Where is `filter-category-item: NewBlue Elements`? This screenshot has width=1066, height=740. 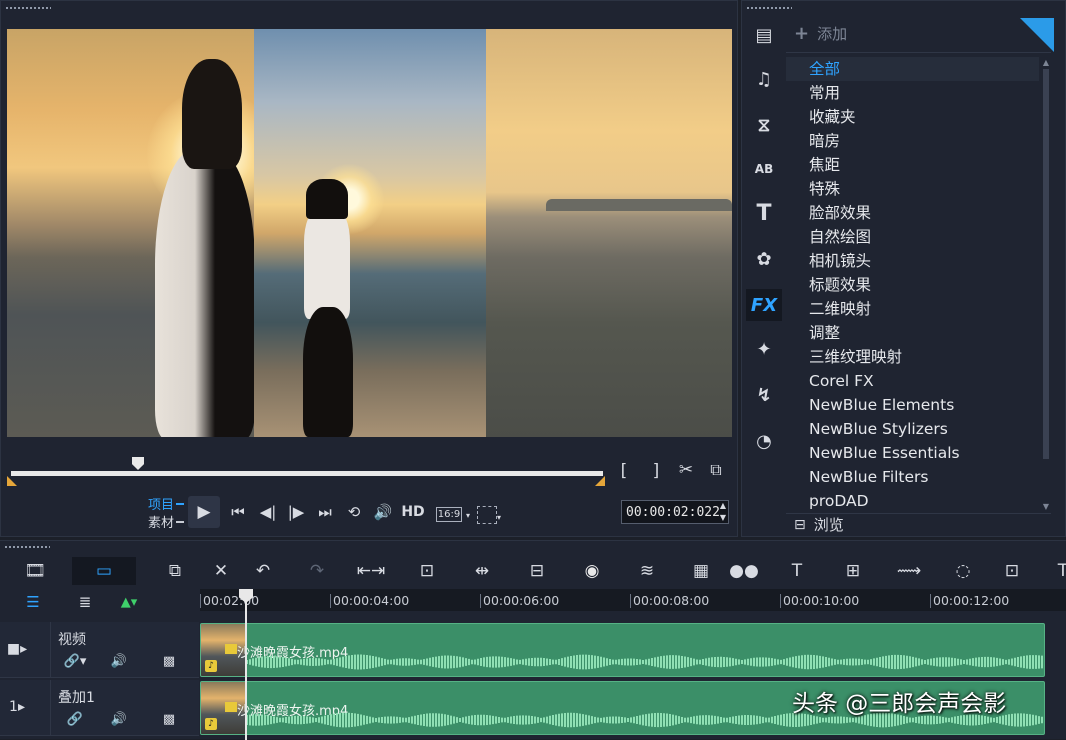
filter-category-item: NewBlue Elements is located at coordinates (912, 405).